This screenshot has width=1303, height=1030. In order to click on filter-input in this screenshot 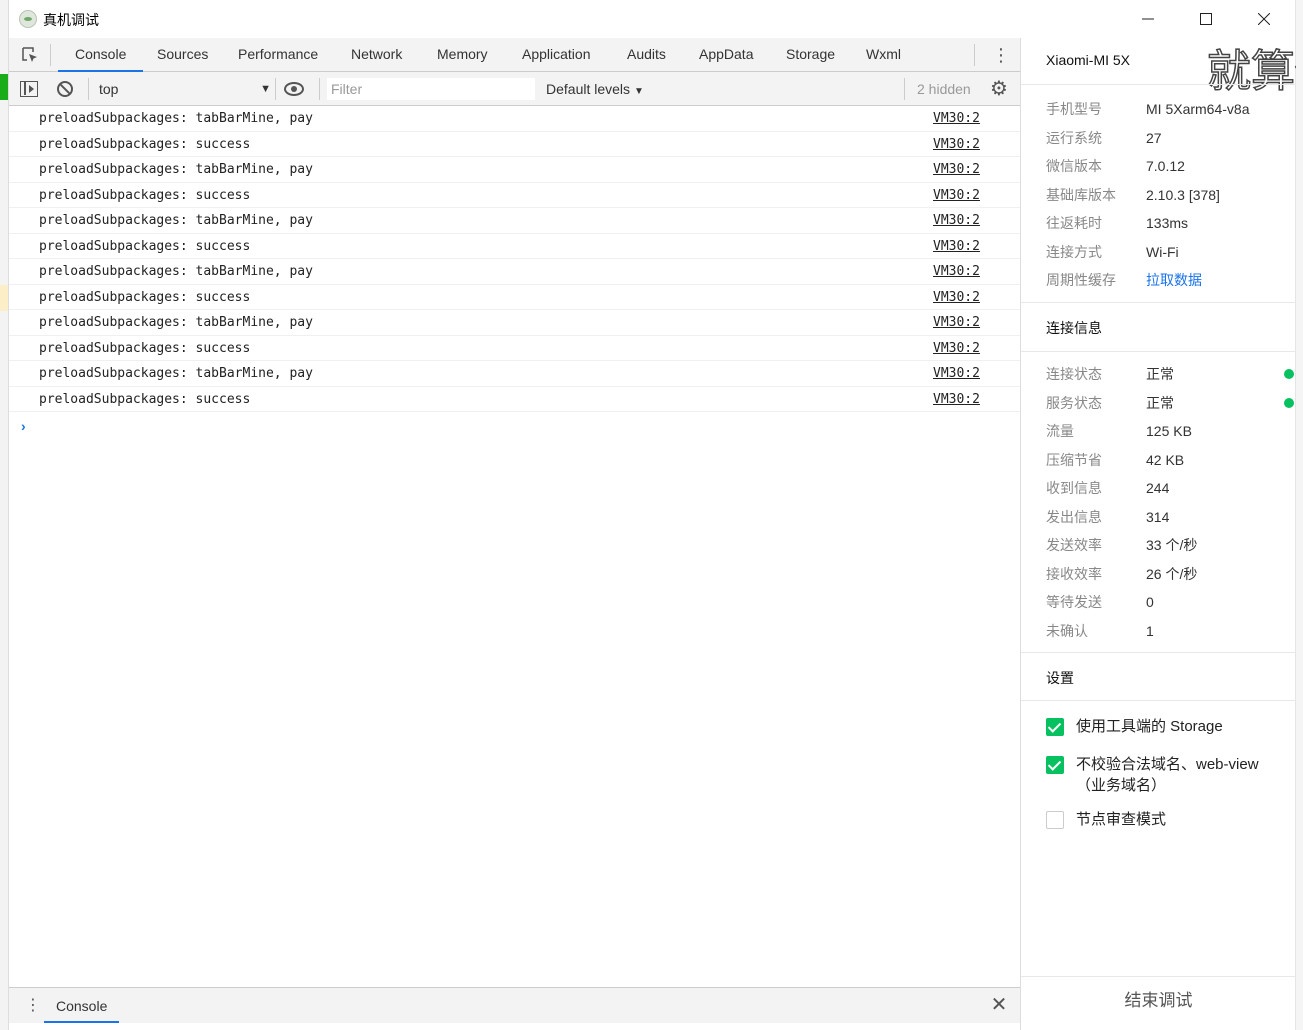, I will do `click(431, 89)`.